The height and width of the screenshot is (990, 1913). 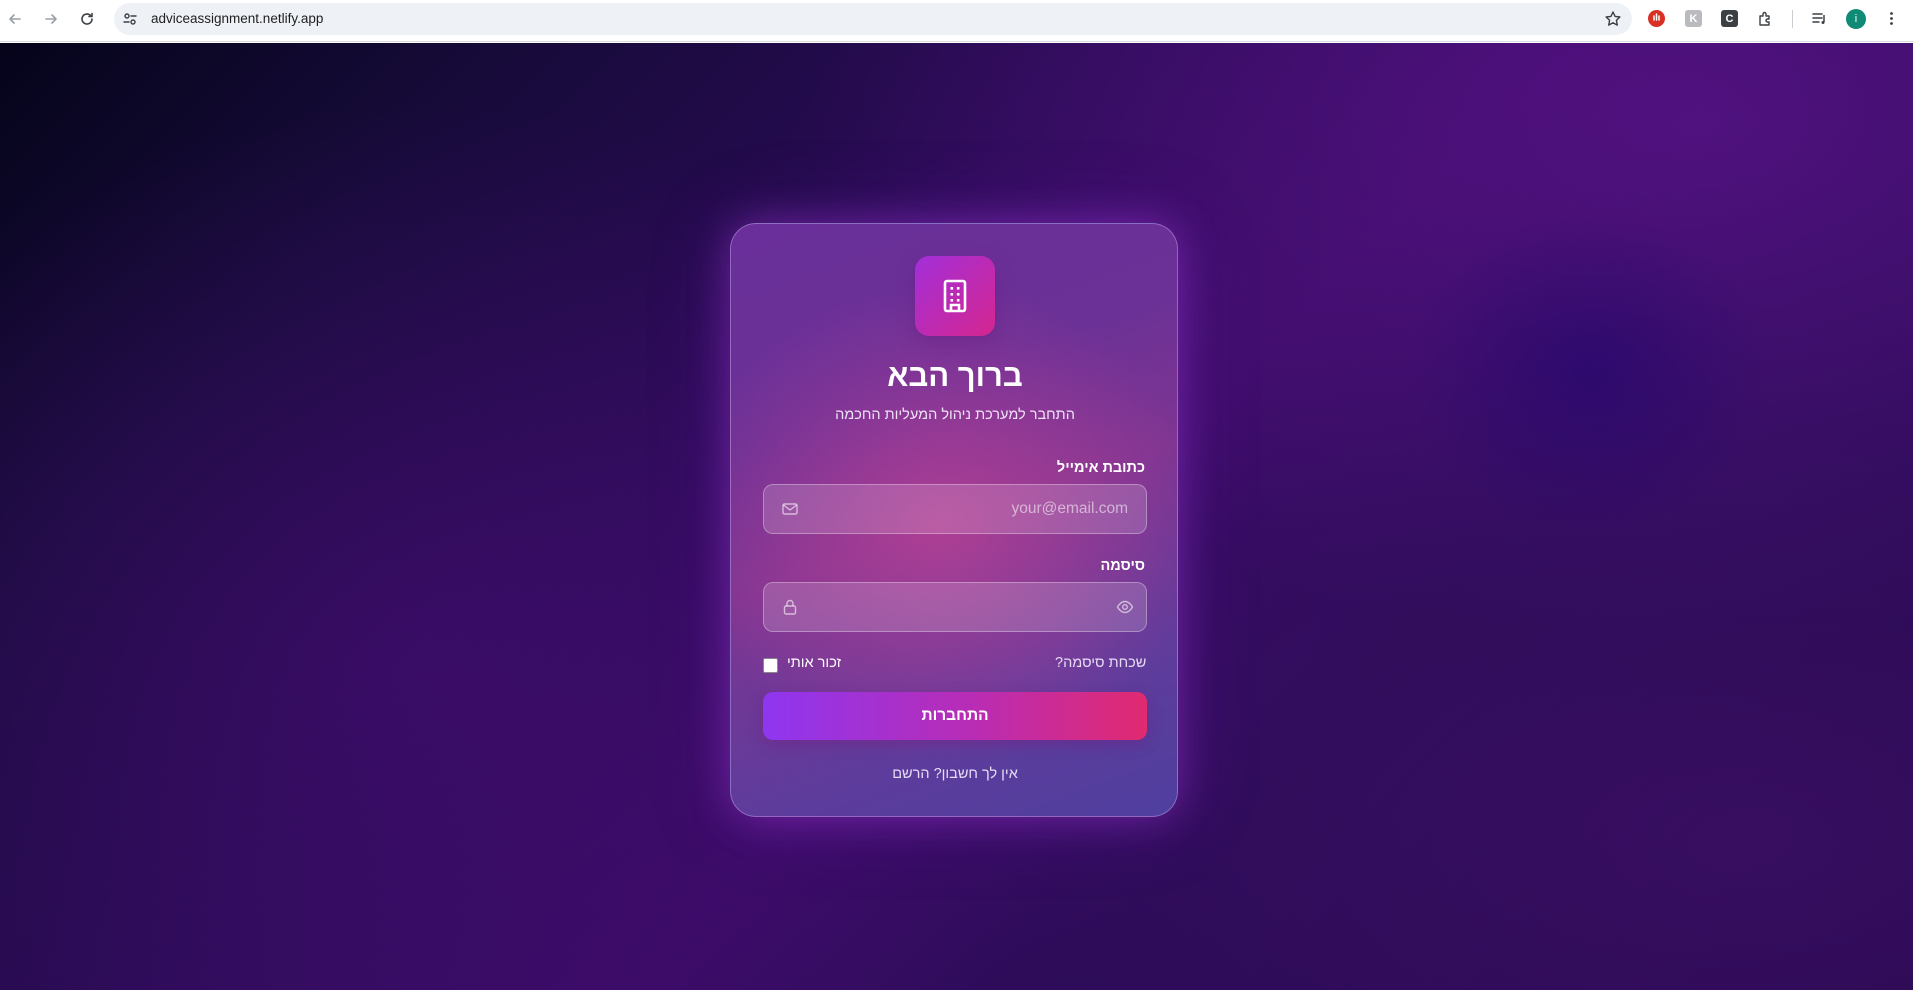 What do you see at coordinates (790, 607) in the screenshot?
I see `lock-icon` at bounding box center [790, 607].